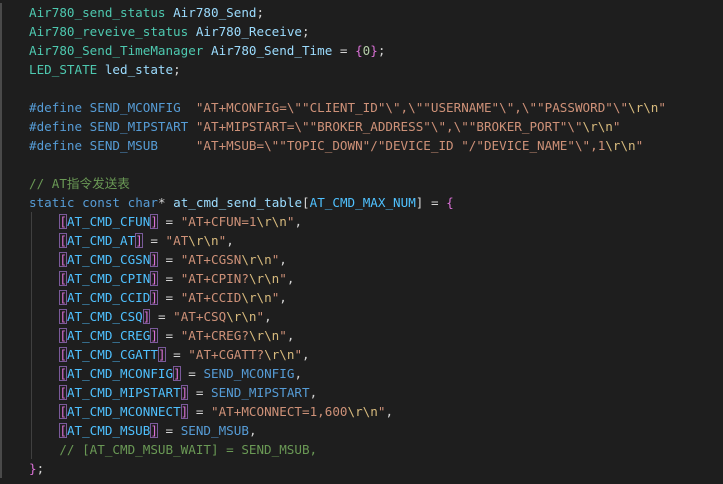  What do you see at coordinates (214, 335) in the screenshot?
I see `code-token: "AT+CREG?` at bounding box center [214, 335].